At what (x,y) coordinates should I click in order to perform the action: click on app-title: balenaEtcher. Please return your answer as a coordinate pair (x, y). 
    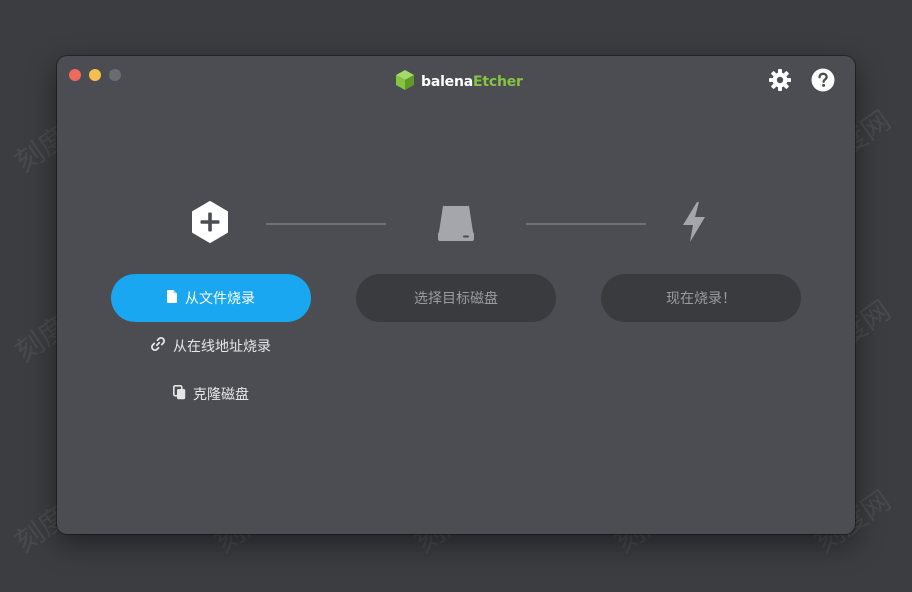
    Looking at the image, I should click on (472, 82).